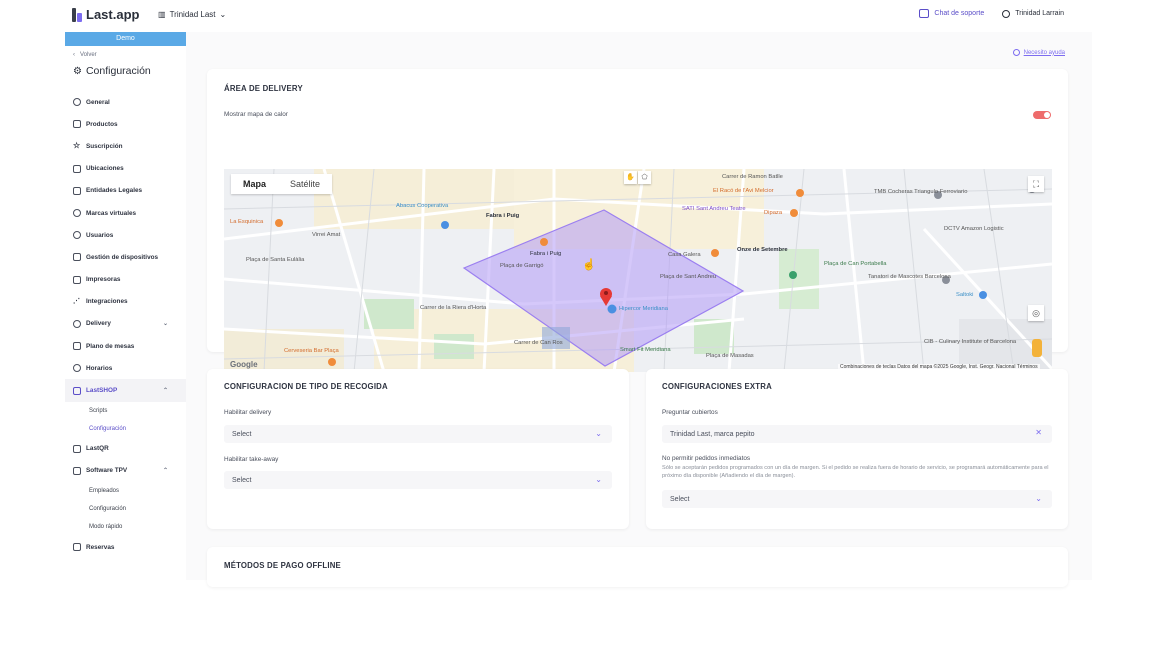 The height and width of the screenshot is (648, 1152). What do you see at coordinates (162, 14) in the screenshot?
I see `store-icon: ▥` at bounding box center [162, 14].